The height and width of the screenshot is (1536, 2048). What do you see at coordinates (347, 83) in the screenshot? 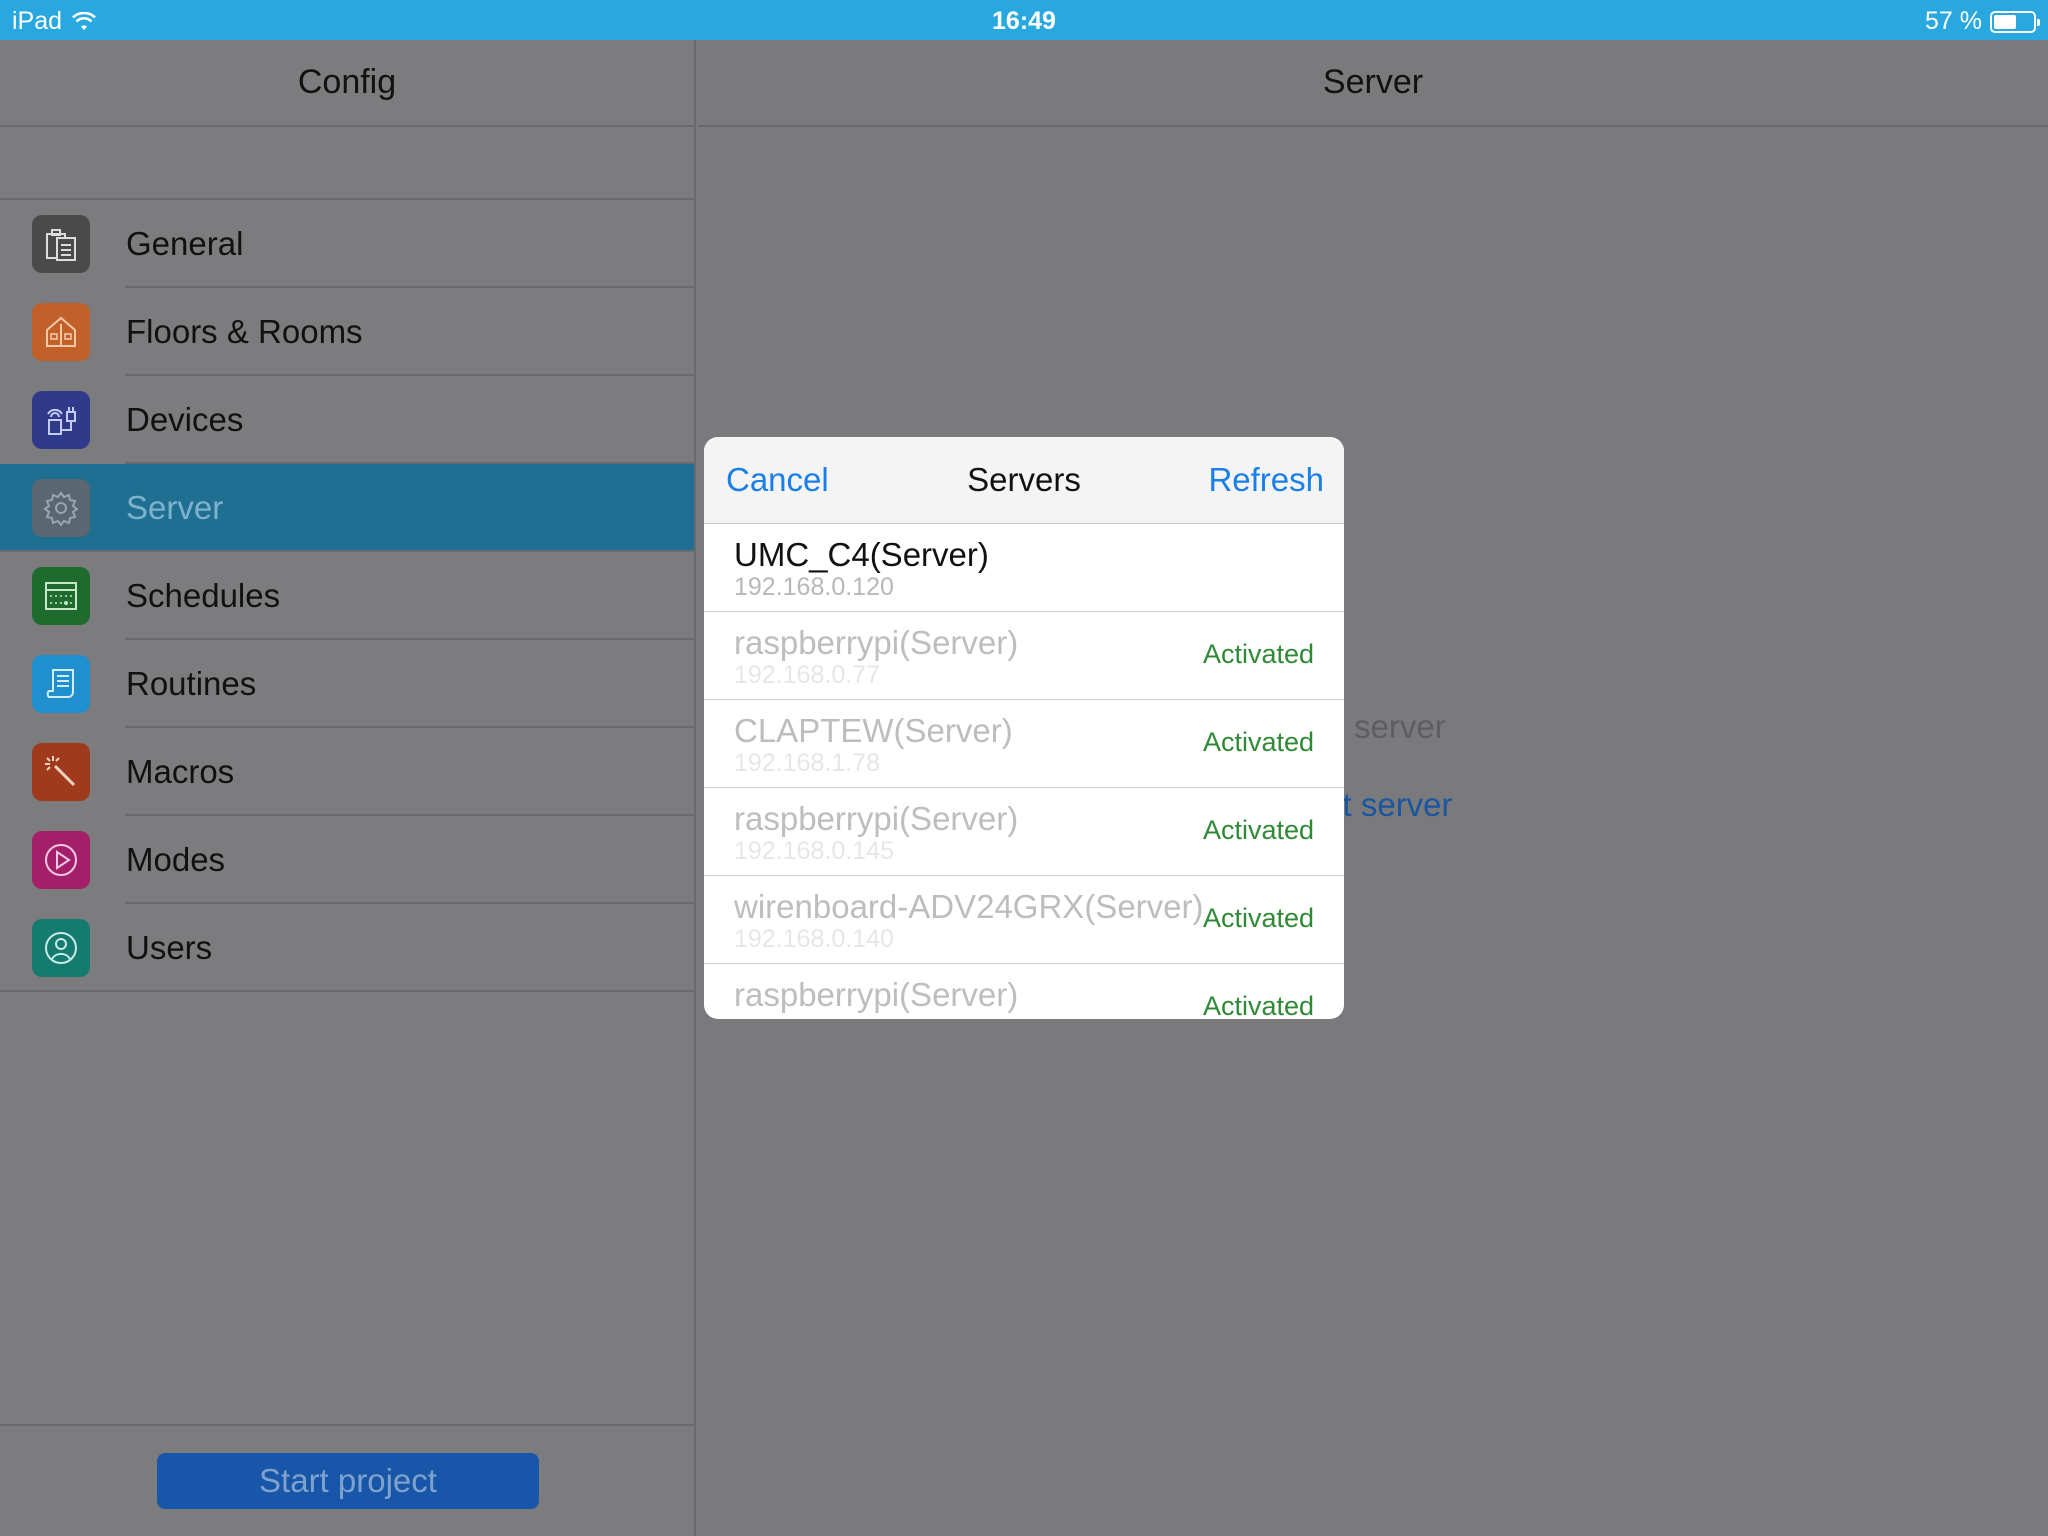
I see `config-title: Config` at bounding box center [347, 83].